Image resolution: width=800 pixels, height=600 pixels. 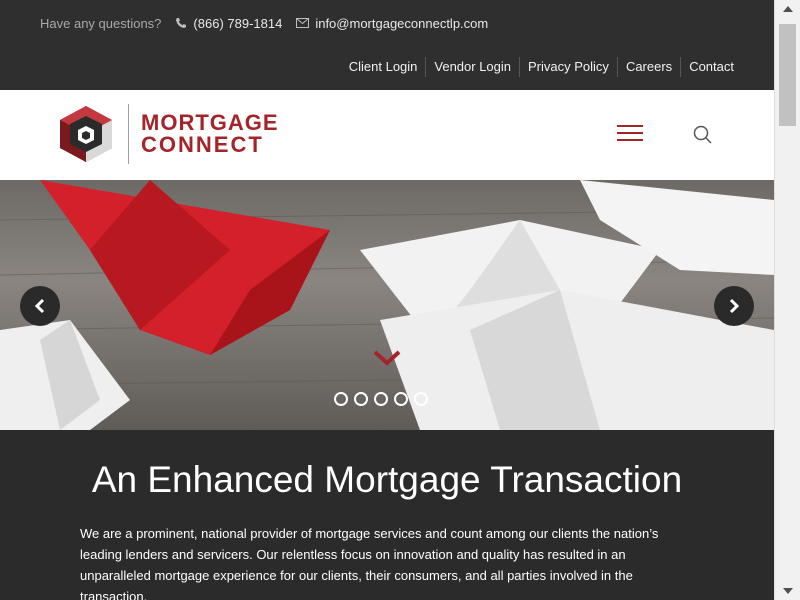 What do you see at coordinates (303, 23) in the screenshot?
I see `envelope-icon` at bounding box center [303, 23].